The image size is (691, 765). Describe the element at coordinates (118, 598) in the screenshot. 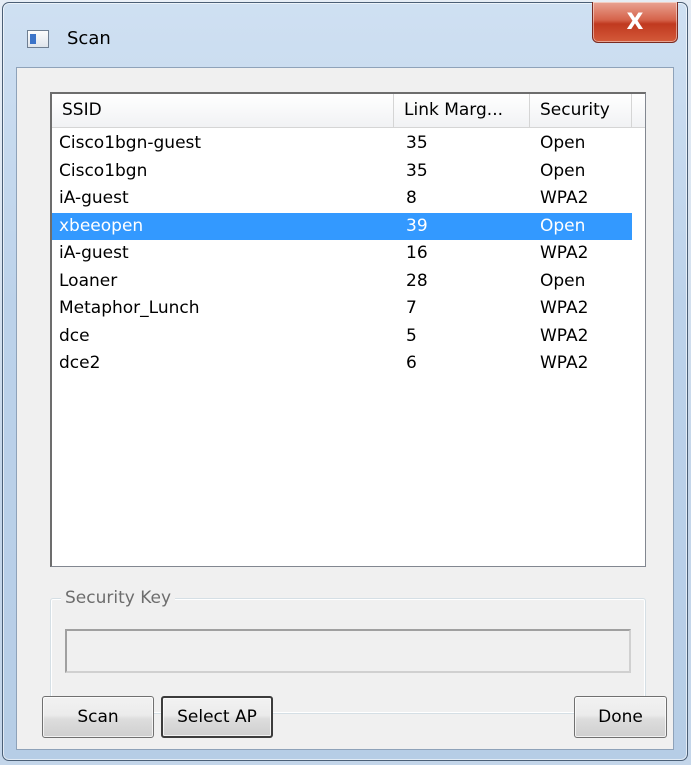

I see `security-key-label: Security Key` at that location.